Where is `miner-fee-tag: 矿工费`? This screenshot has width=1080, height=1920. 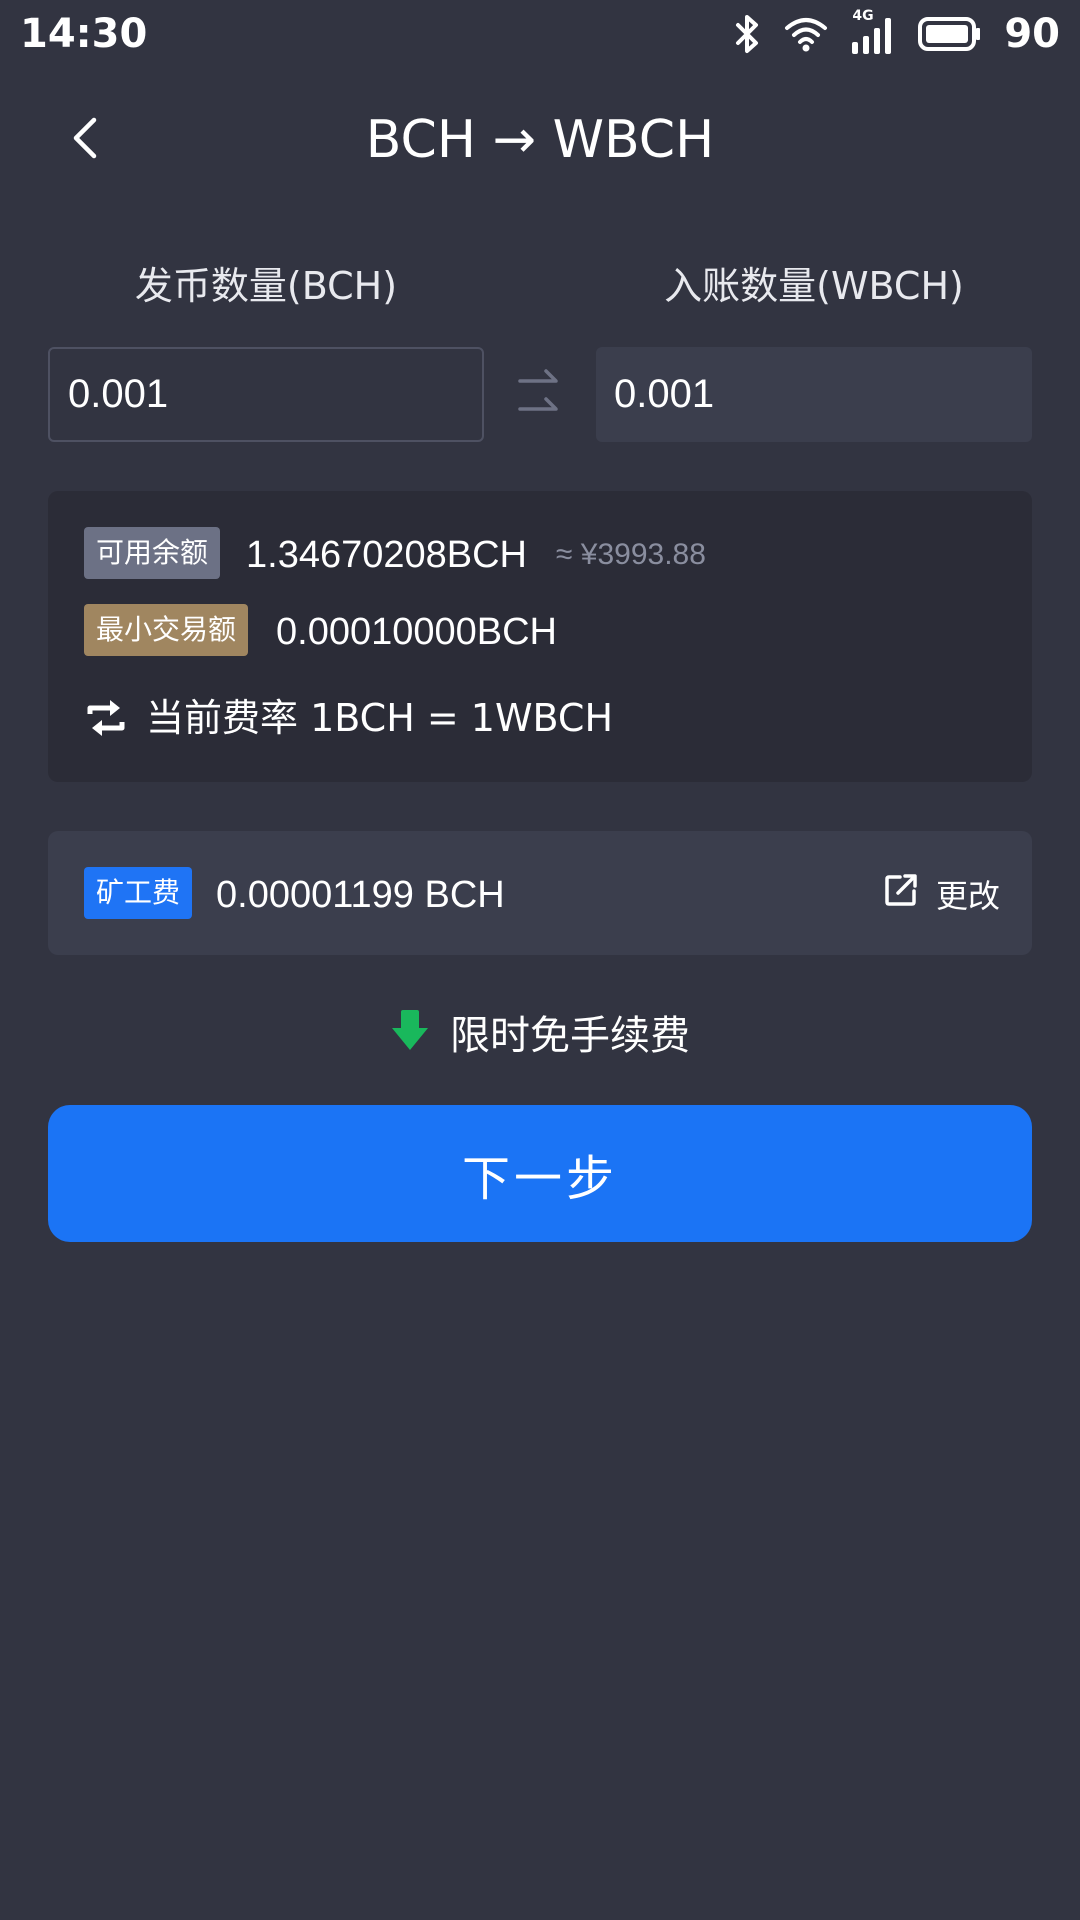 miner-fee-tag: 矿工费 is located at coordinates (138, 893).